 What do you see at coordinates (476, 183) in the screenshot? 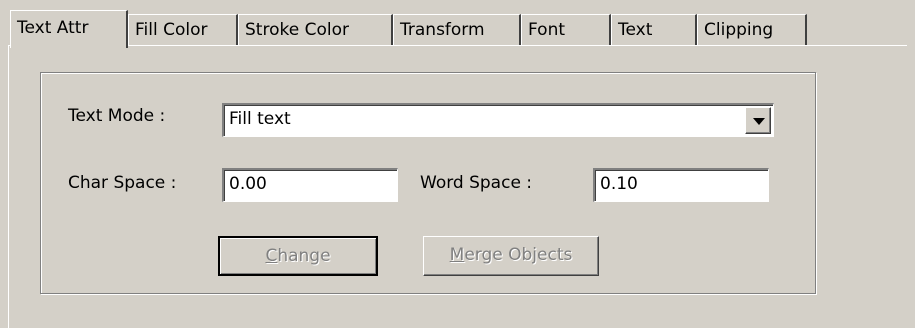
I see `word-space-label: Word Space :` at bounding box center [476, 183].